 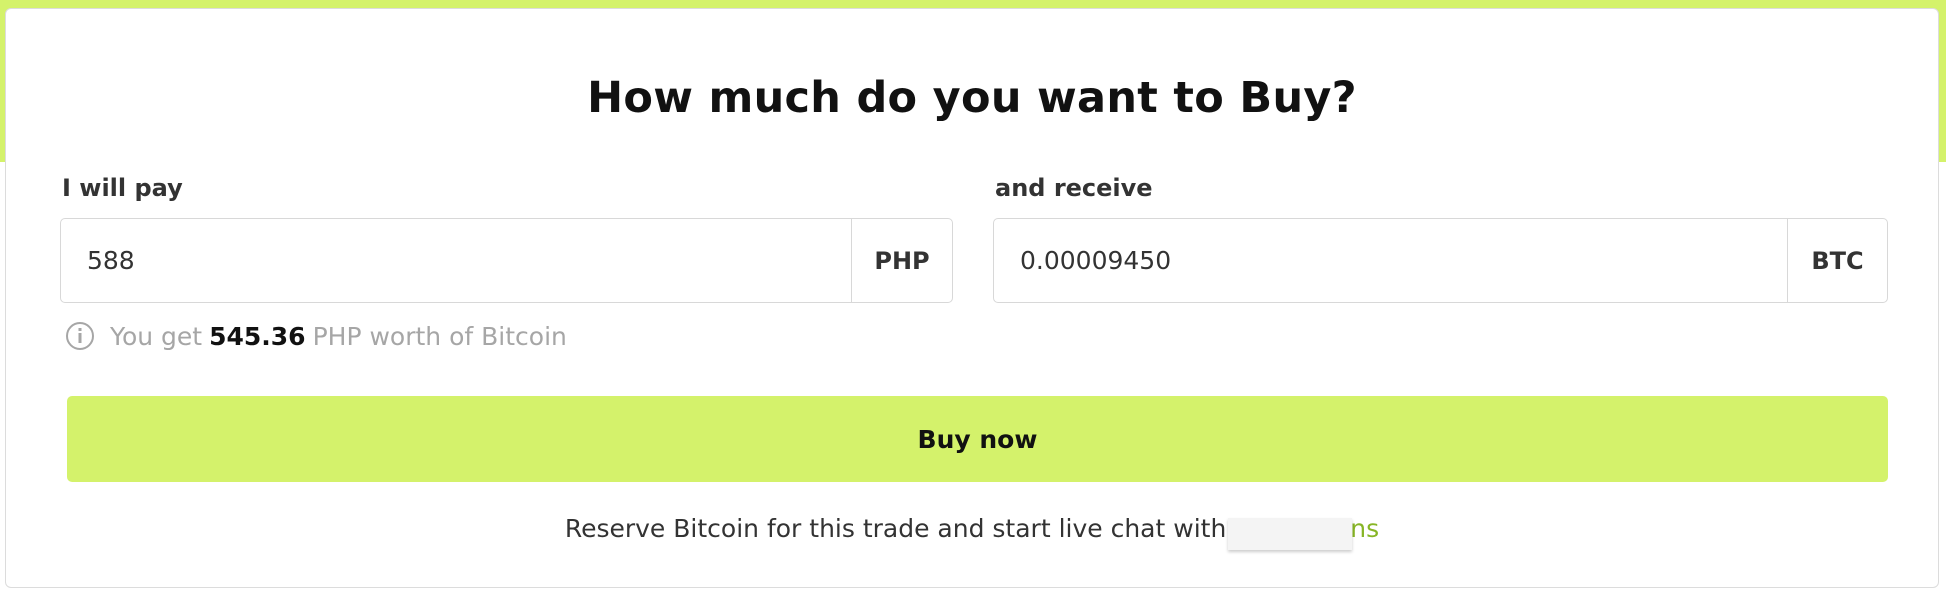 What do you see at coordinates (1365, 528) in the screenshot?
I see `trader-name-suffix: ns` at bounding box center [1365, 528].